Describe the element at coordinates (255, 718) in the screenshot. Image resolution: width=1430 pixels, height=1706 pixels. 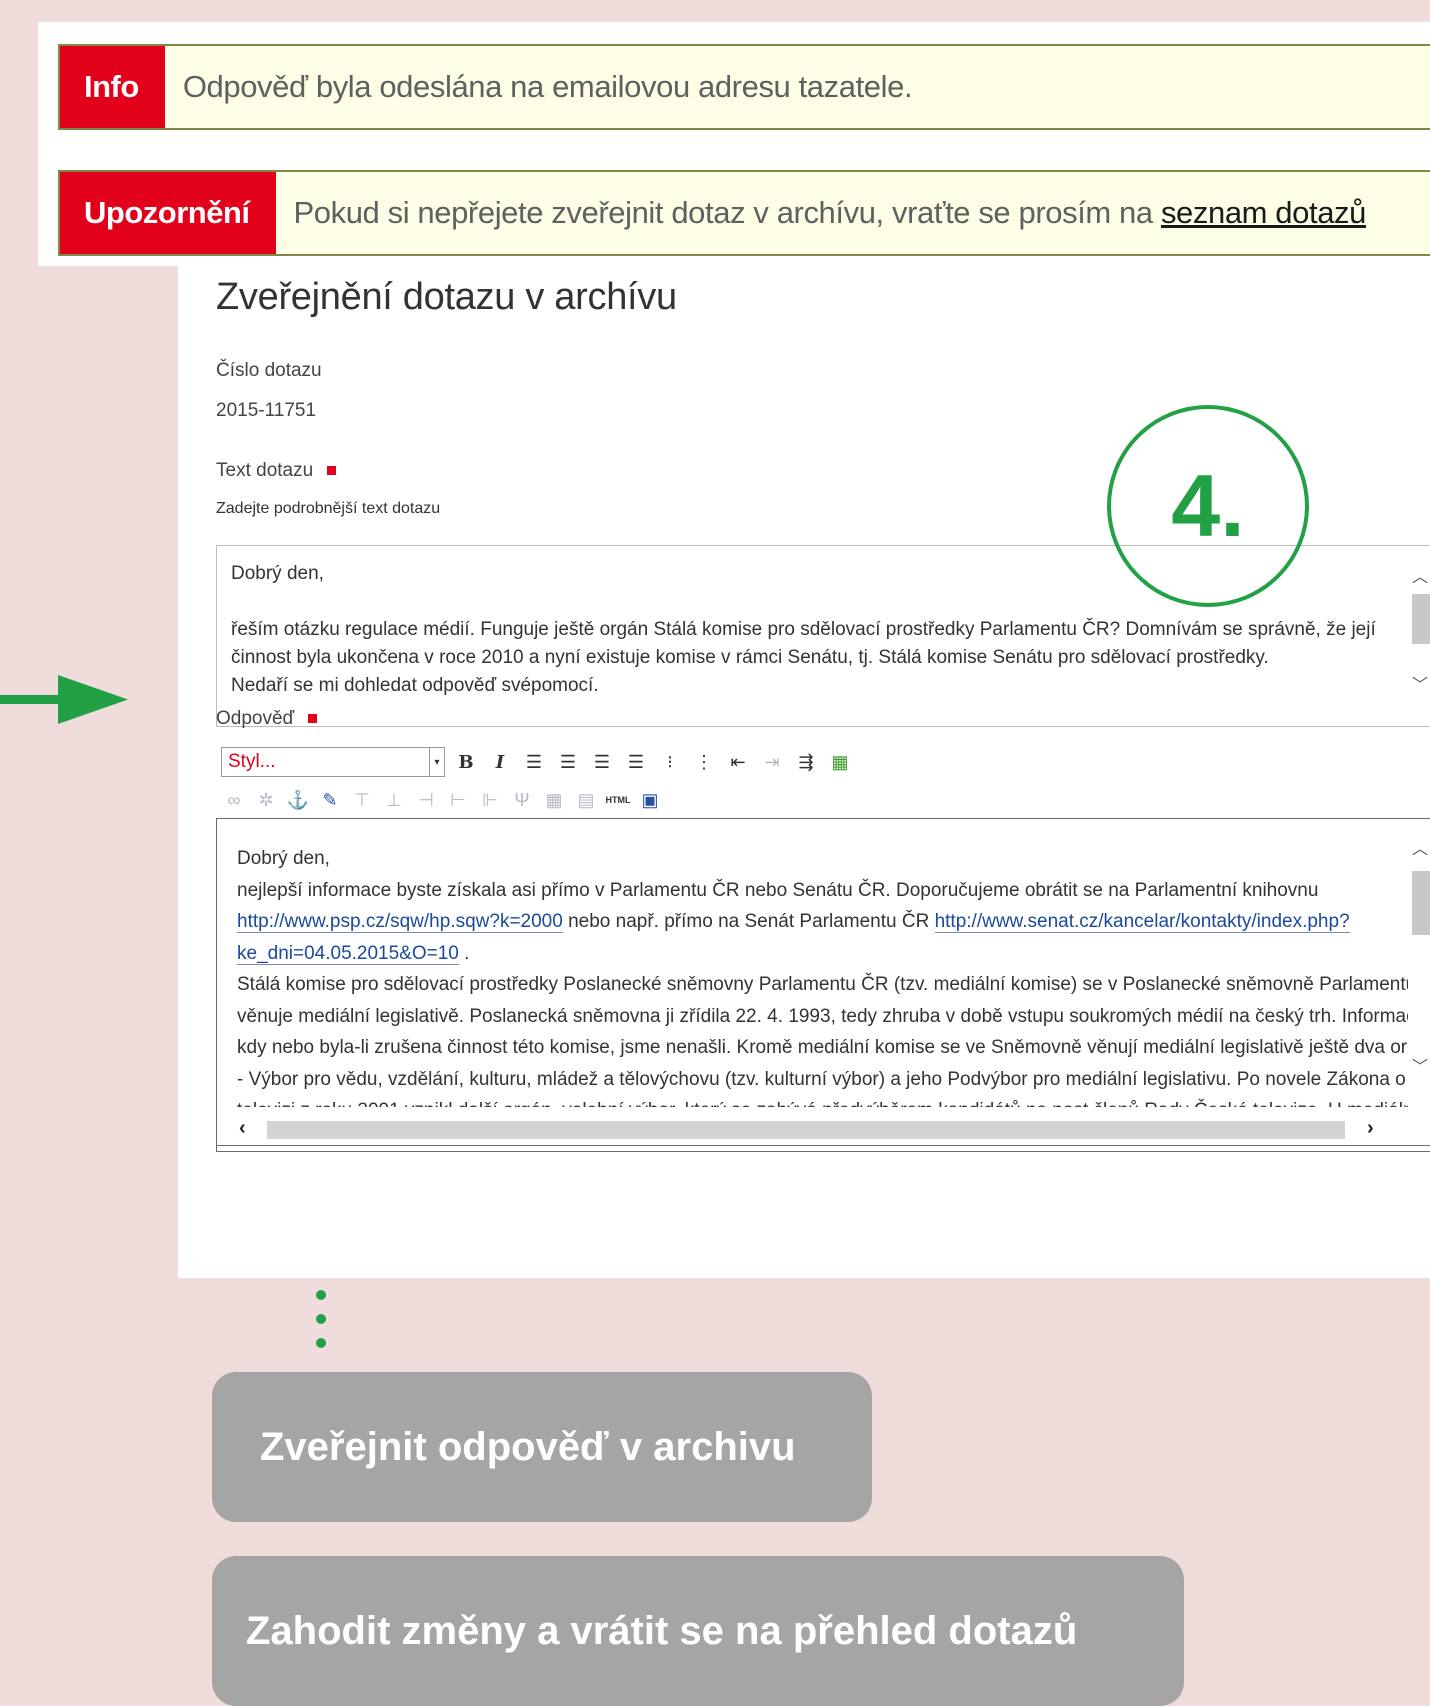
I see `answer-label-text: Odpověď` at that location.